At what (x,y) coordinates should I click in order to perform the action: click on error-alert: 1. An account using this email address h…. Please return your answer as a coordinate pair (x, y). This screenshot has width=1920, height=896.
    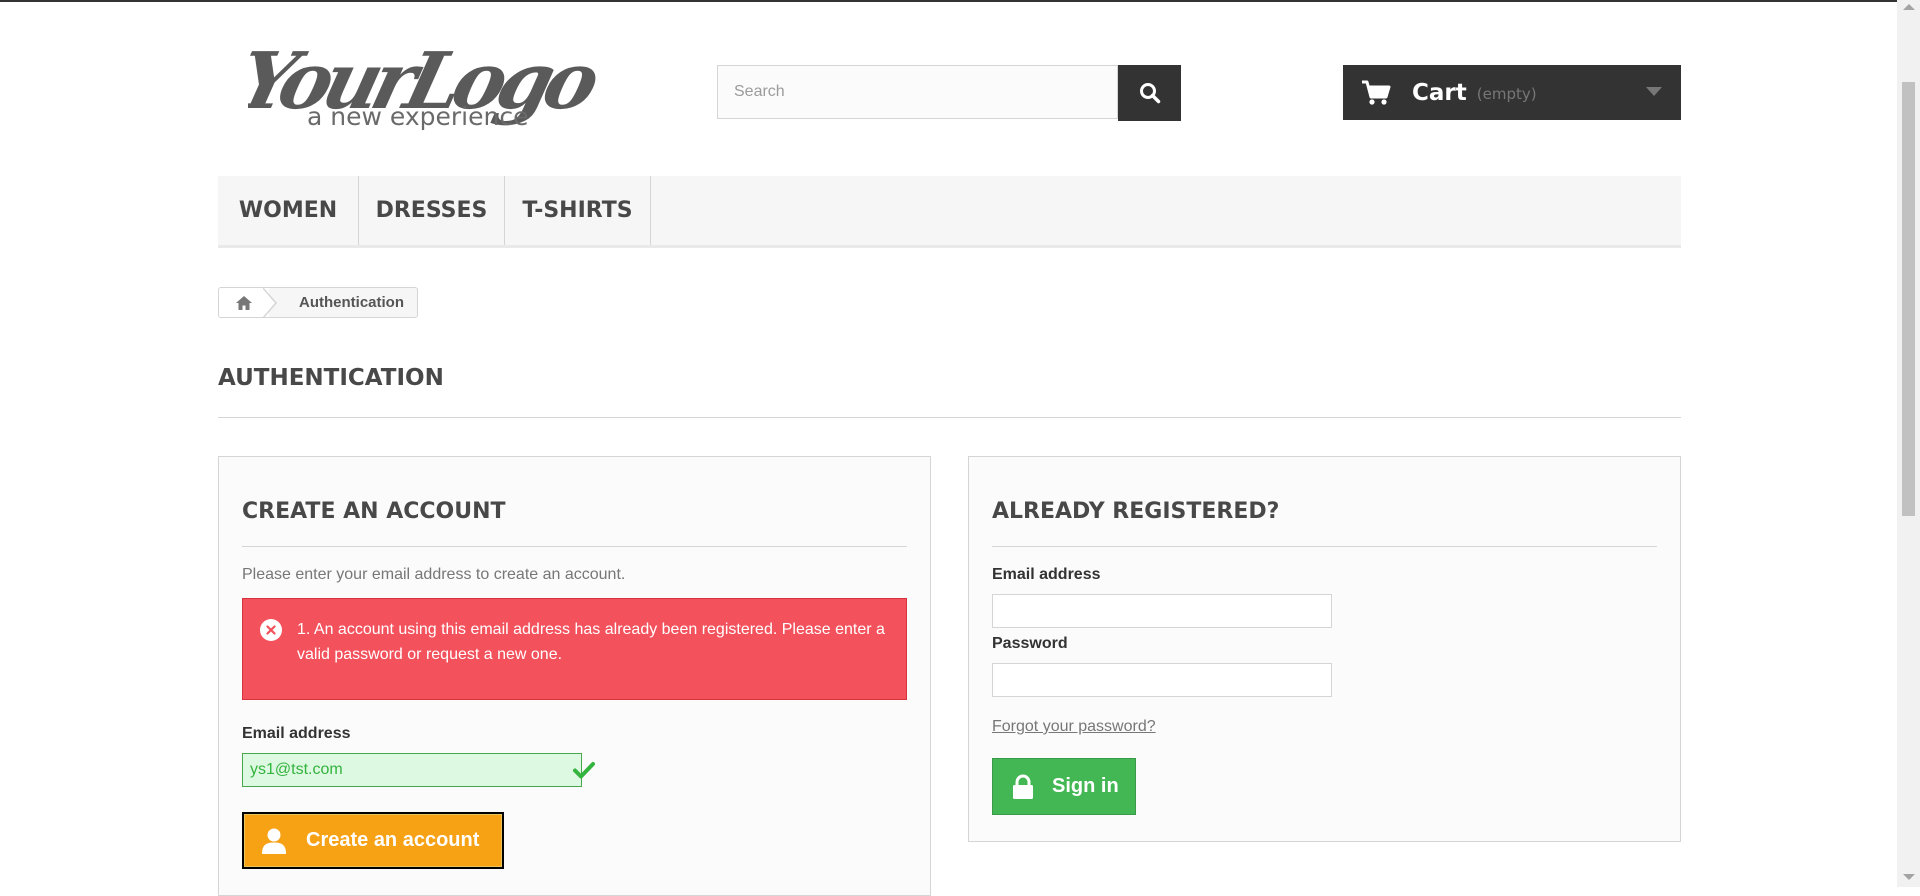
    Looking at the image, I should click on (574, 649).